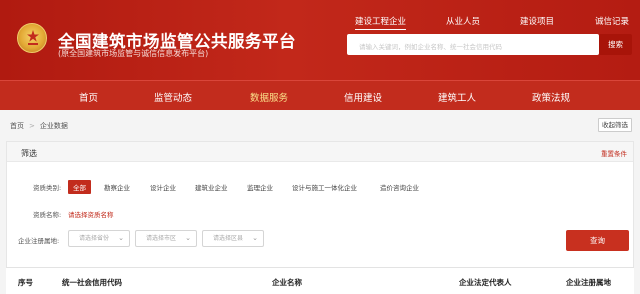 The image size is (640, 294). What do you see at coordinates (91, 214) in the screenshot?
I see `select-qualification-name-link: 请选择资质名称` at bounding box center [91, 214].